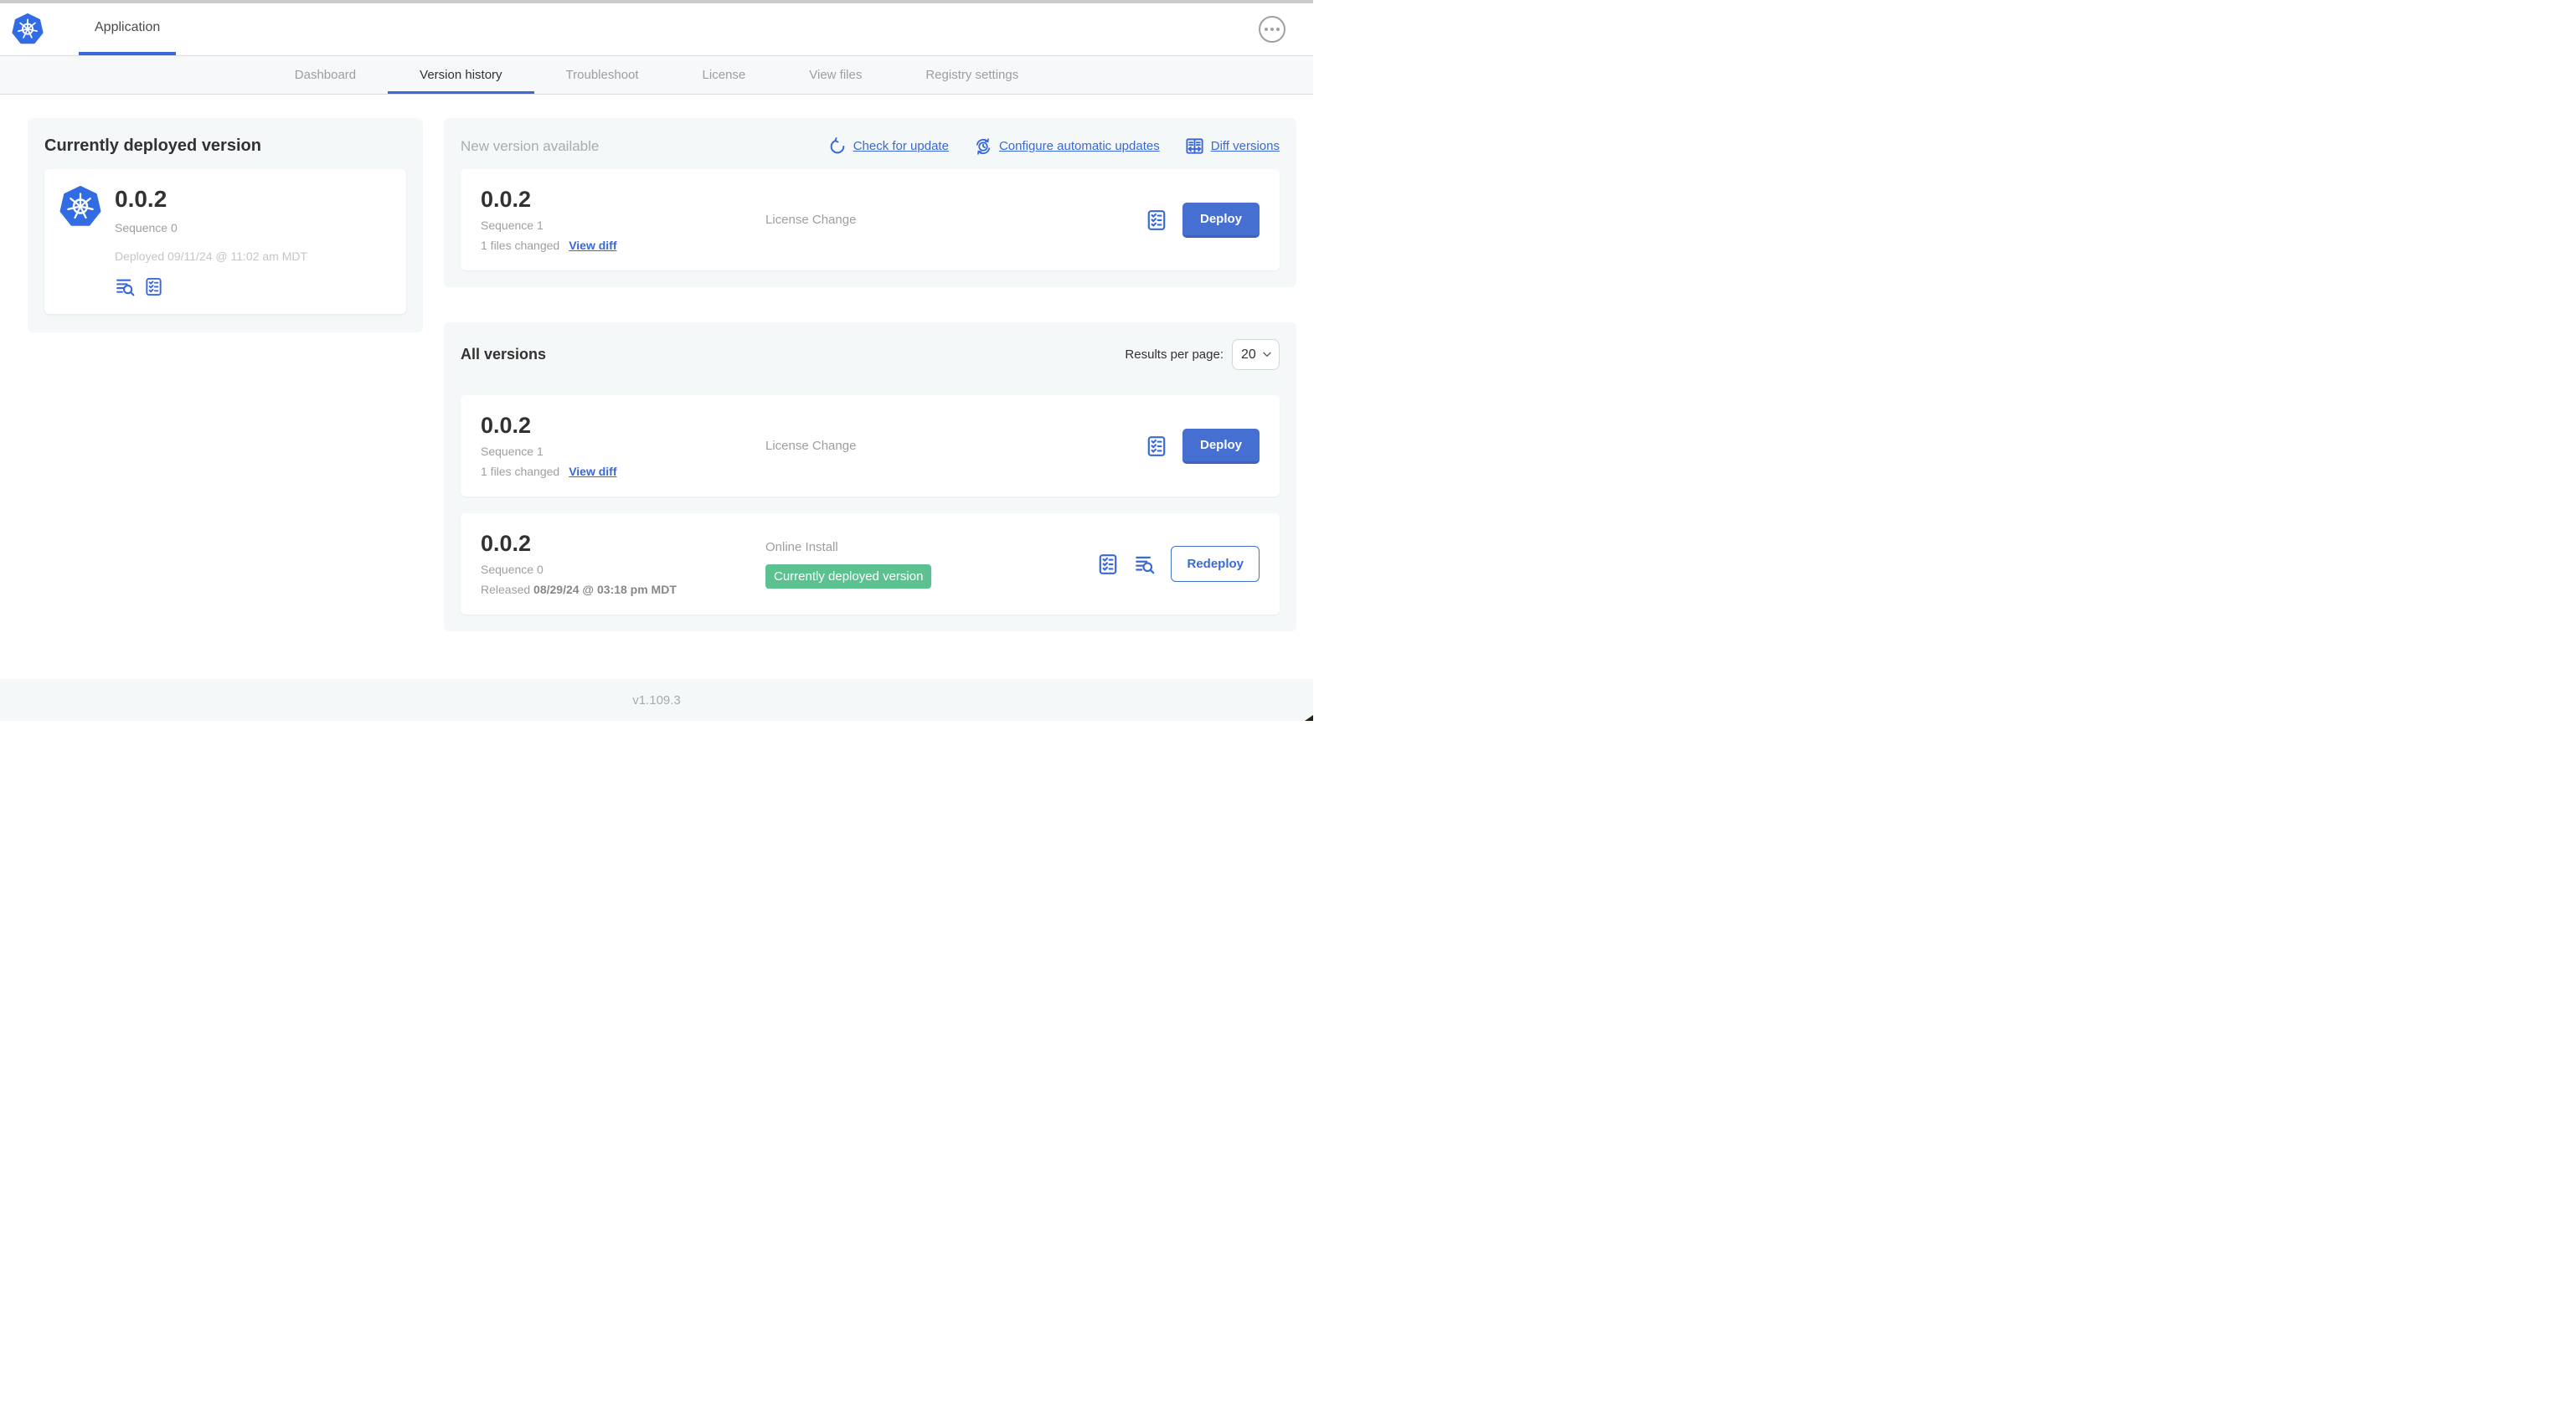  What do you see at coordinates (530, 145) in the screenshot?
I see `new-version-title: New version available` at bounding box center [530, 145].